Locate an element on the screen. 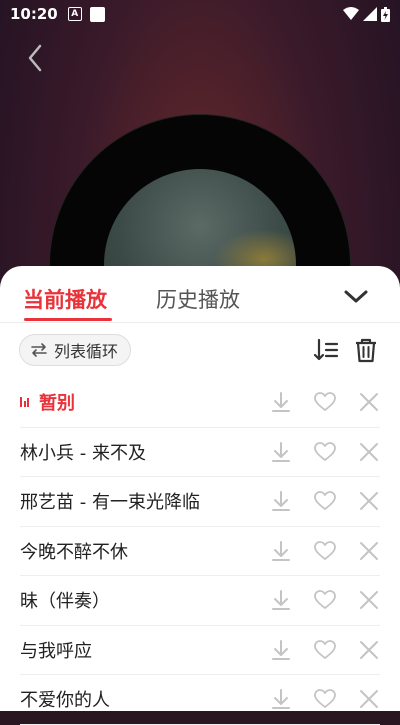  song-row: 与我呼应 is located at coordinates (200, 650).